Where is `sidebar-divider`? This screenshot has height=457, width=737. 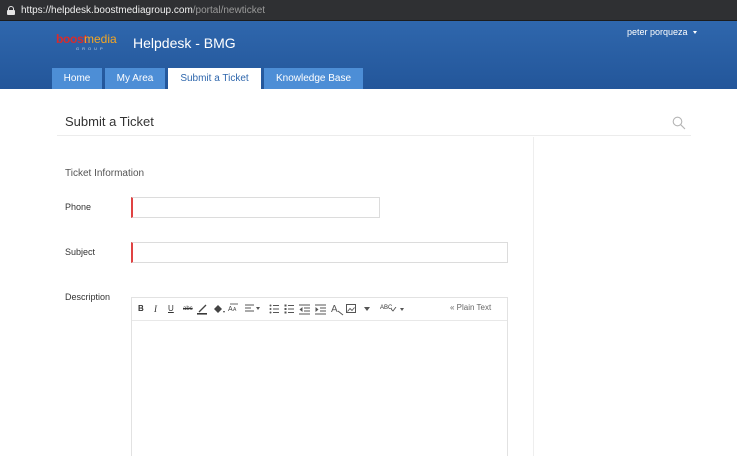
sidebar-divider is located at coordinates (533, 296).